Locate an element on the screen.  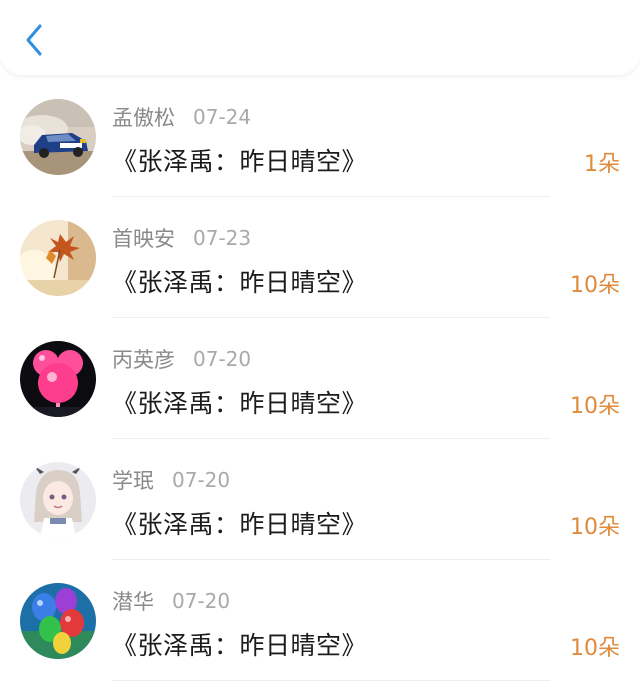
chevron-left-icon is located at coordinates (34, 40).